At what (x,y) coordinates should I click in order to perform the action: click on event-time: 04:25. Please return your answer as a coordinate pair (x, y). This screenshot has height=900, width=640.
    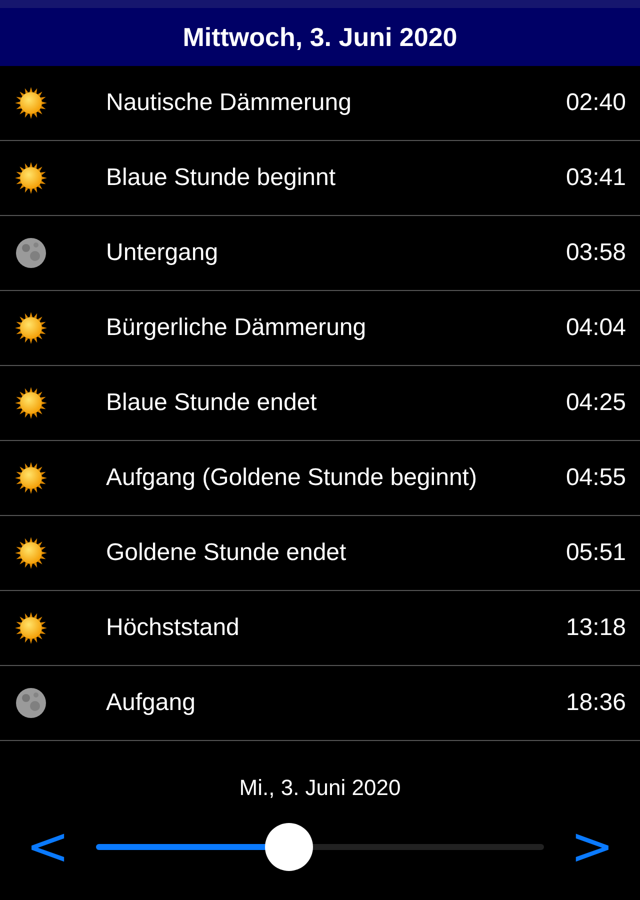
    Looking at the image, I should click on (596, 403).